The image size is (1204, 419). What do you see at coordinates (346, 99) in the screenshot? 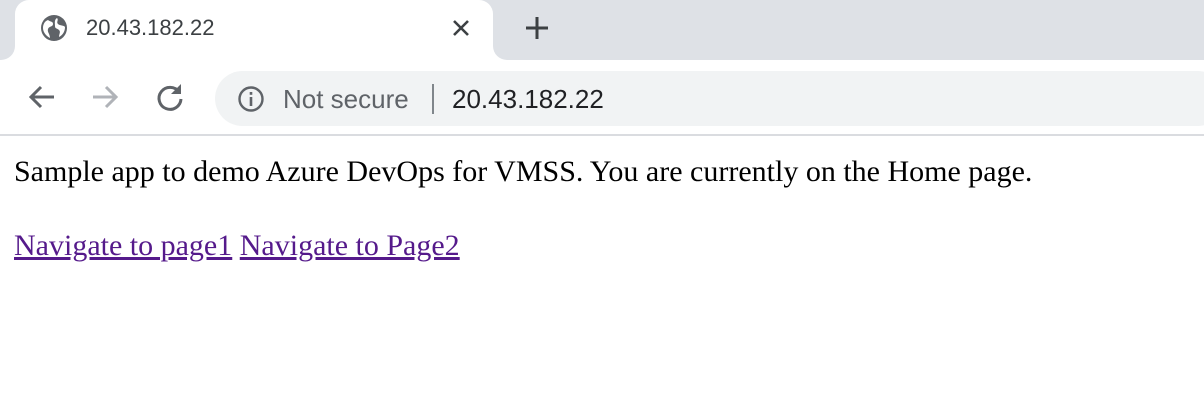
I see `security-label: Not secure` at bounding box center [346, 99].